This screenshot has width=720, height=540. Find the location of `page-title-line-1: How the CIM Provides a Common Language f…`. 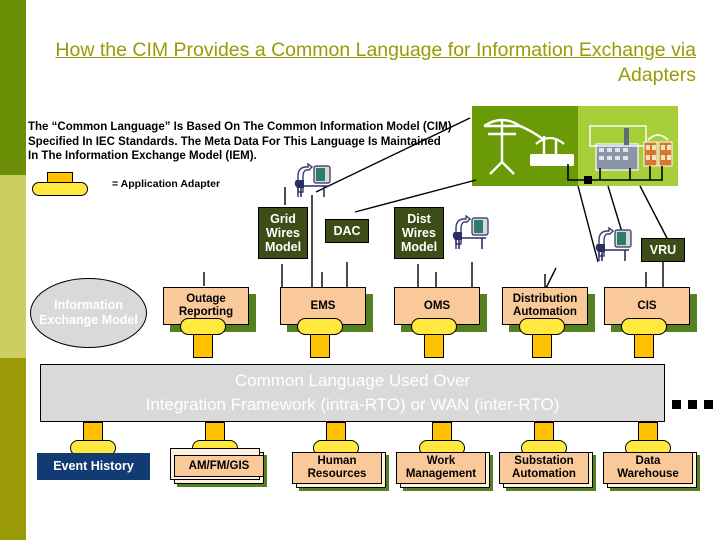

page-title-line-1: How the CIM Provides a Common Language f… is located at coordinates (375, 50).